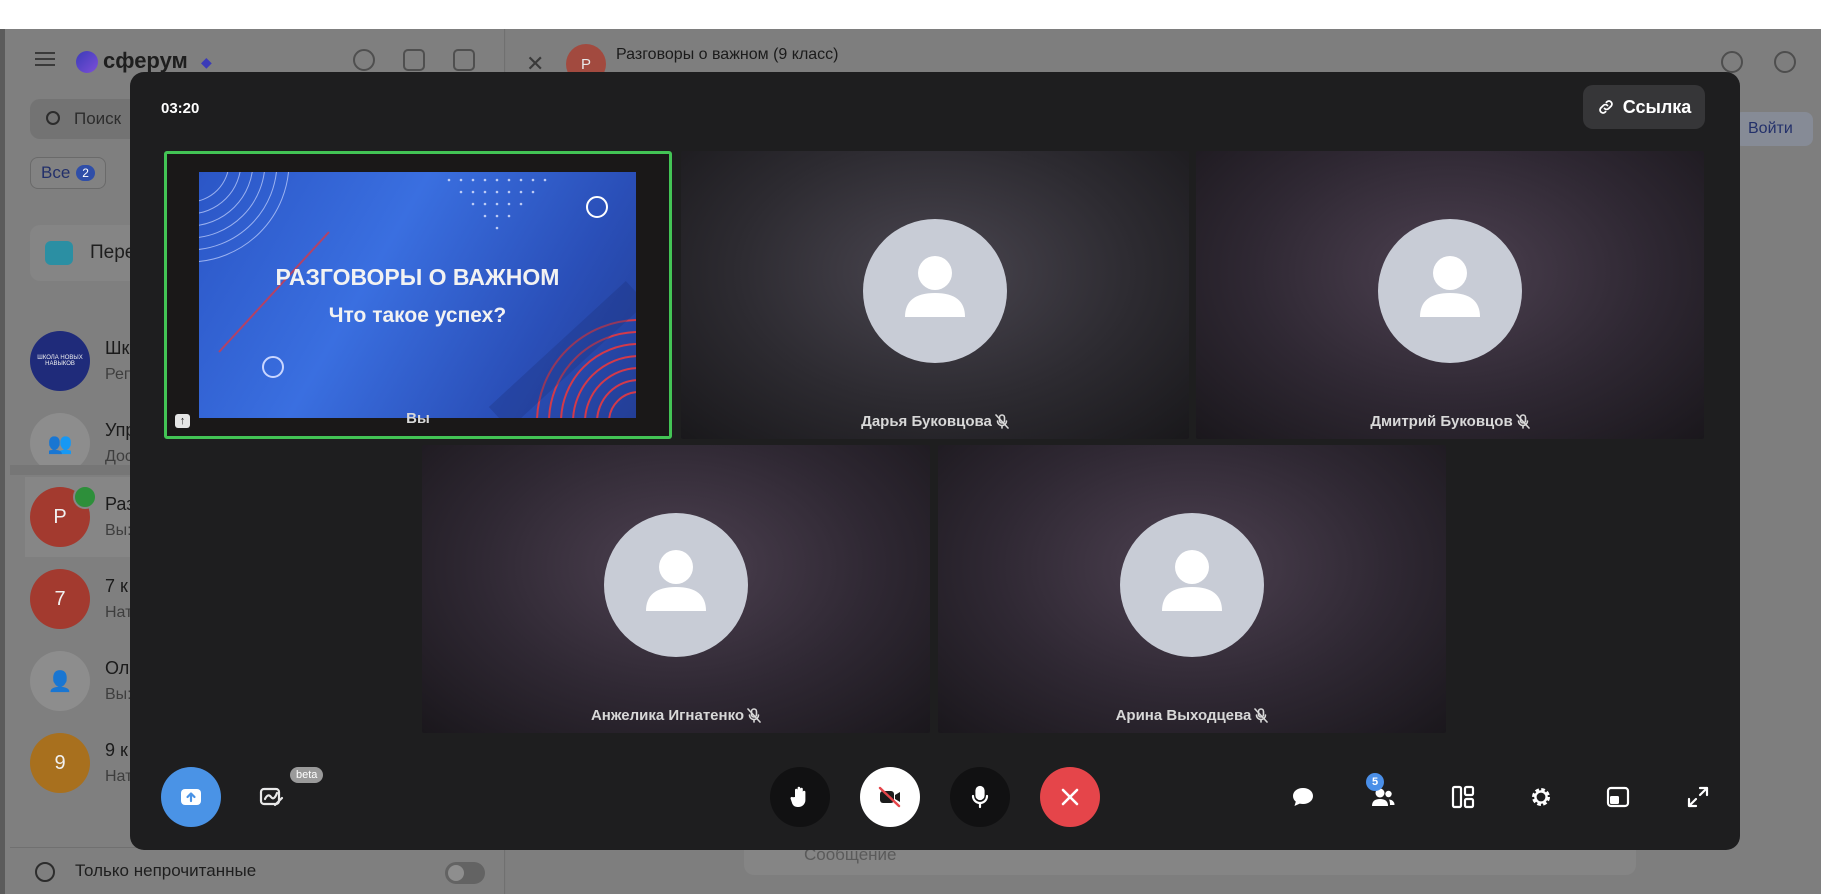  I want to click on filter-all-chip: Все 2, so click(68, 173).